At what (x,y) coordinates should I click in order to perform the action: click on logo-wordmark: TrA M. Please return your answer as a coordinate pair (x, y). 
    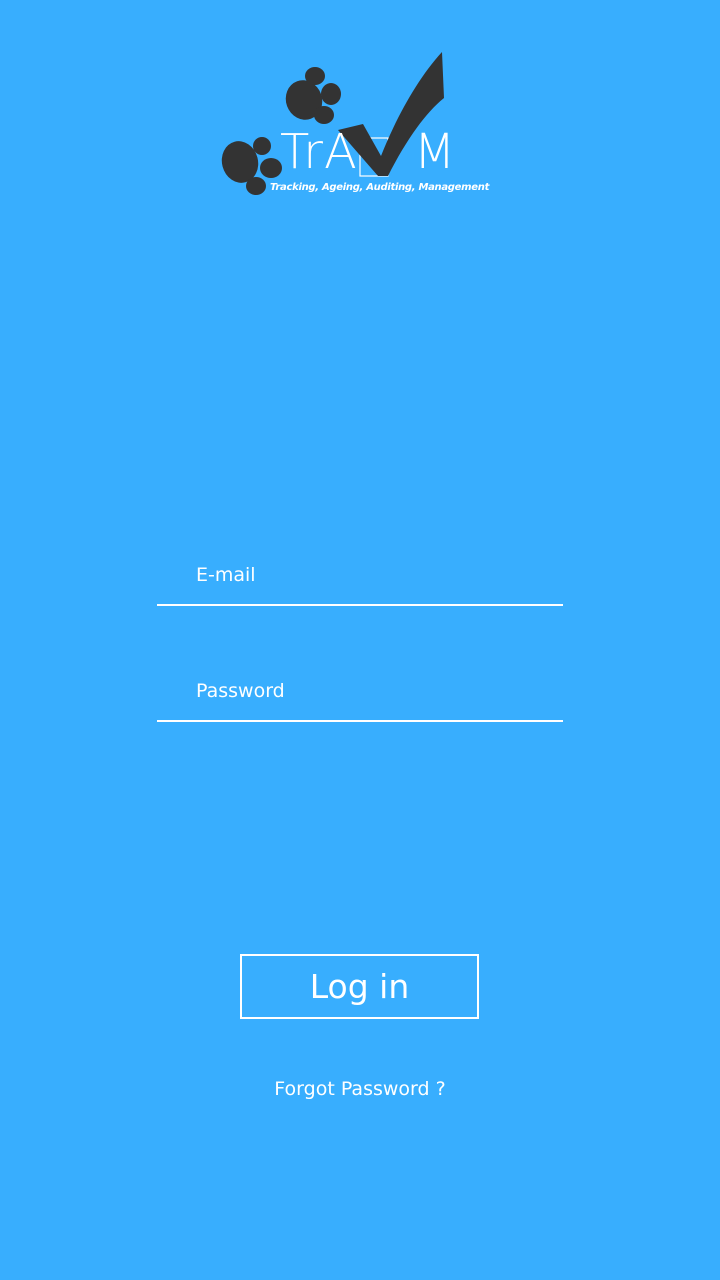
    Looking at the image, I should click on (368, 152).